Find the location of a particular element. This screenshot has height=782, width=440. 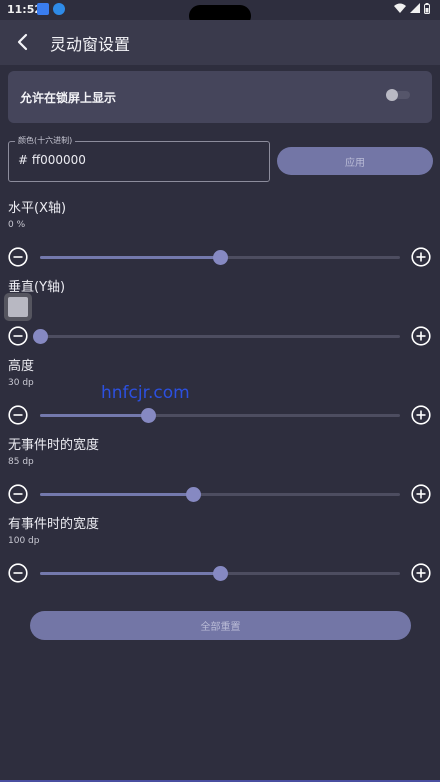

slider-label: 水平(X轴) is located at coordinates (37, 208).